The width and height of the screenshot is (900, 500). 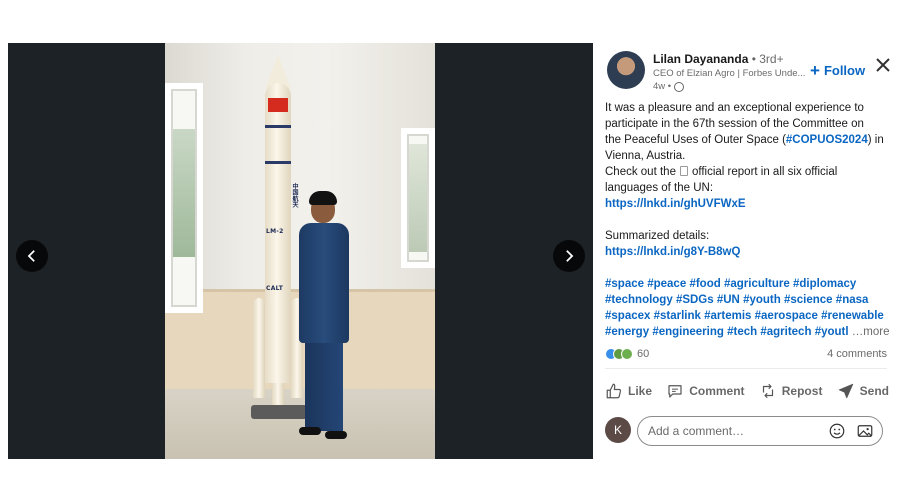 I want to click on hashtag: #energy, so click(x=627, y=332).